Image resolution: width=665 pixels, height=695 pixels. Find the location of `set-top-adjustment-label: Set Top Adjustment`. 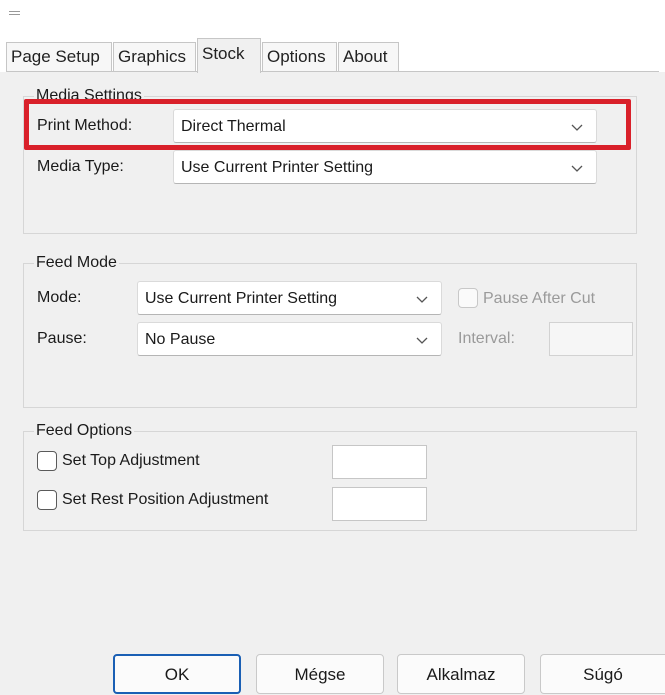

set-top-adjustment-label: Set Top Adjustment is located at coordinates (131, 460).